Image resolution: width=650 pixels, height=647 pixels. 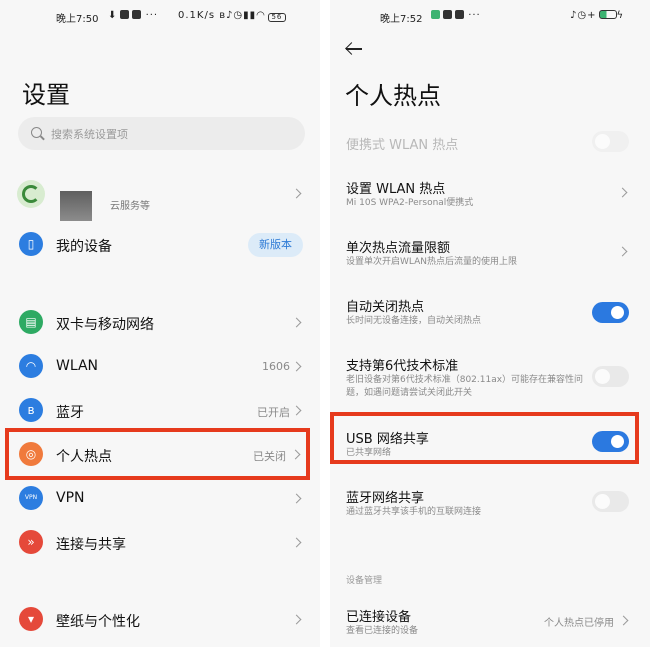 I want to click on share-icon: », so click(x=31, y=542).